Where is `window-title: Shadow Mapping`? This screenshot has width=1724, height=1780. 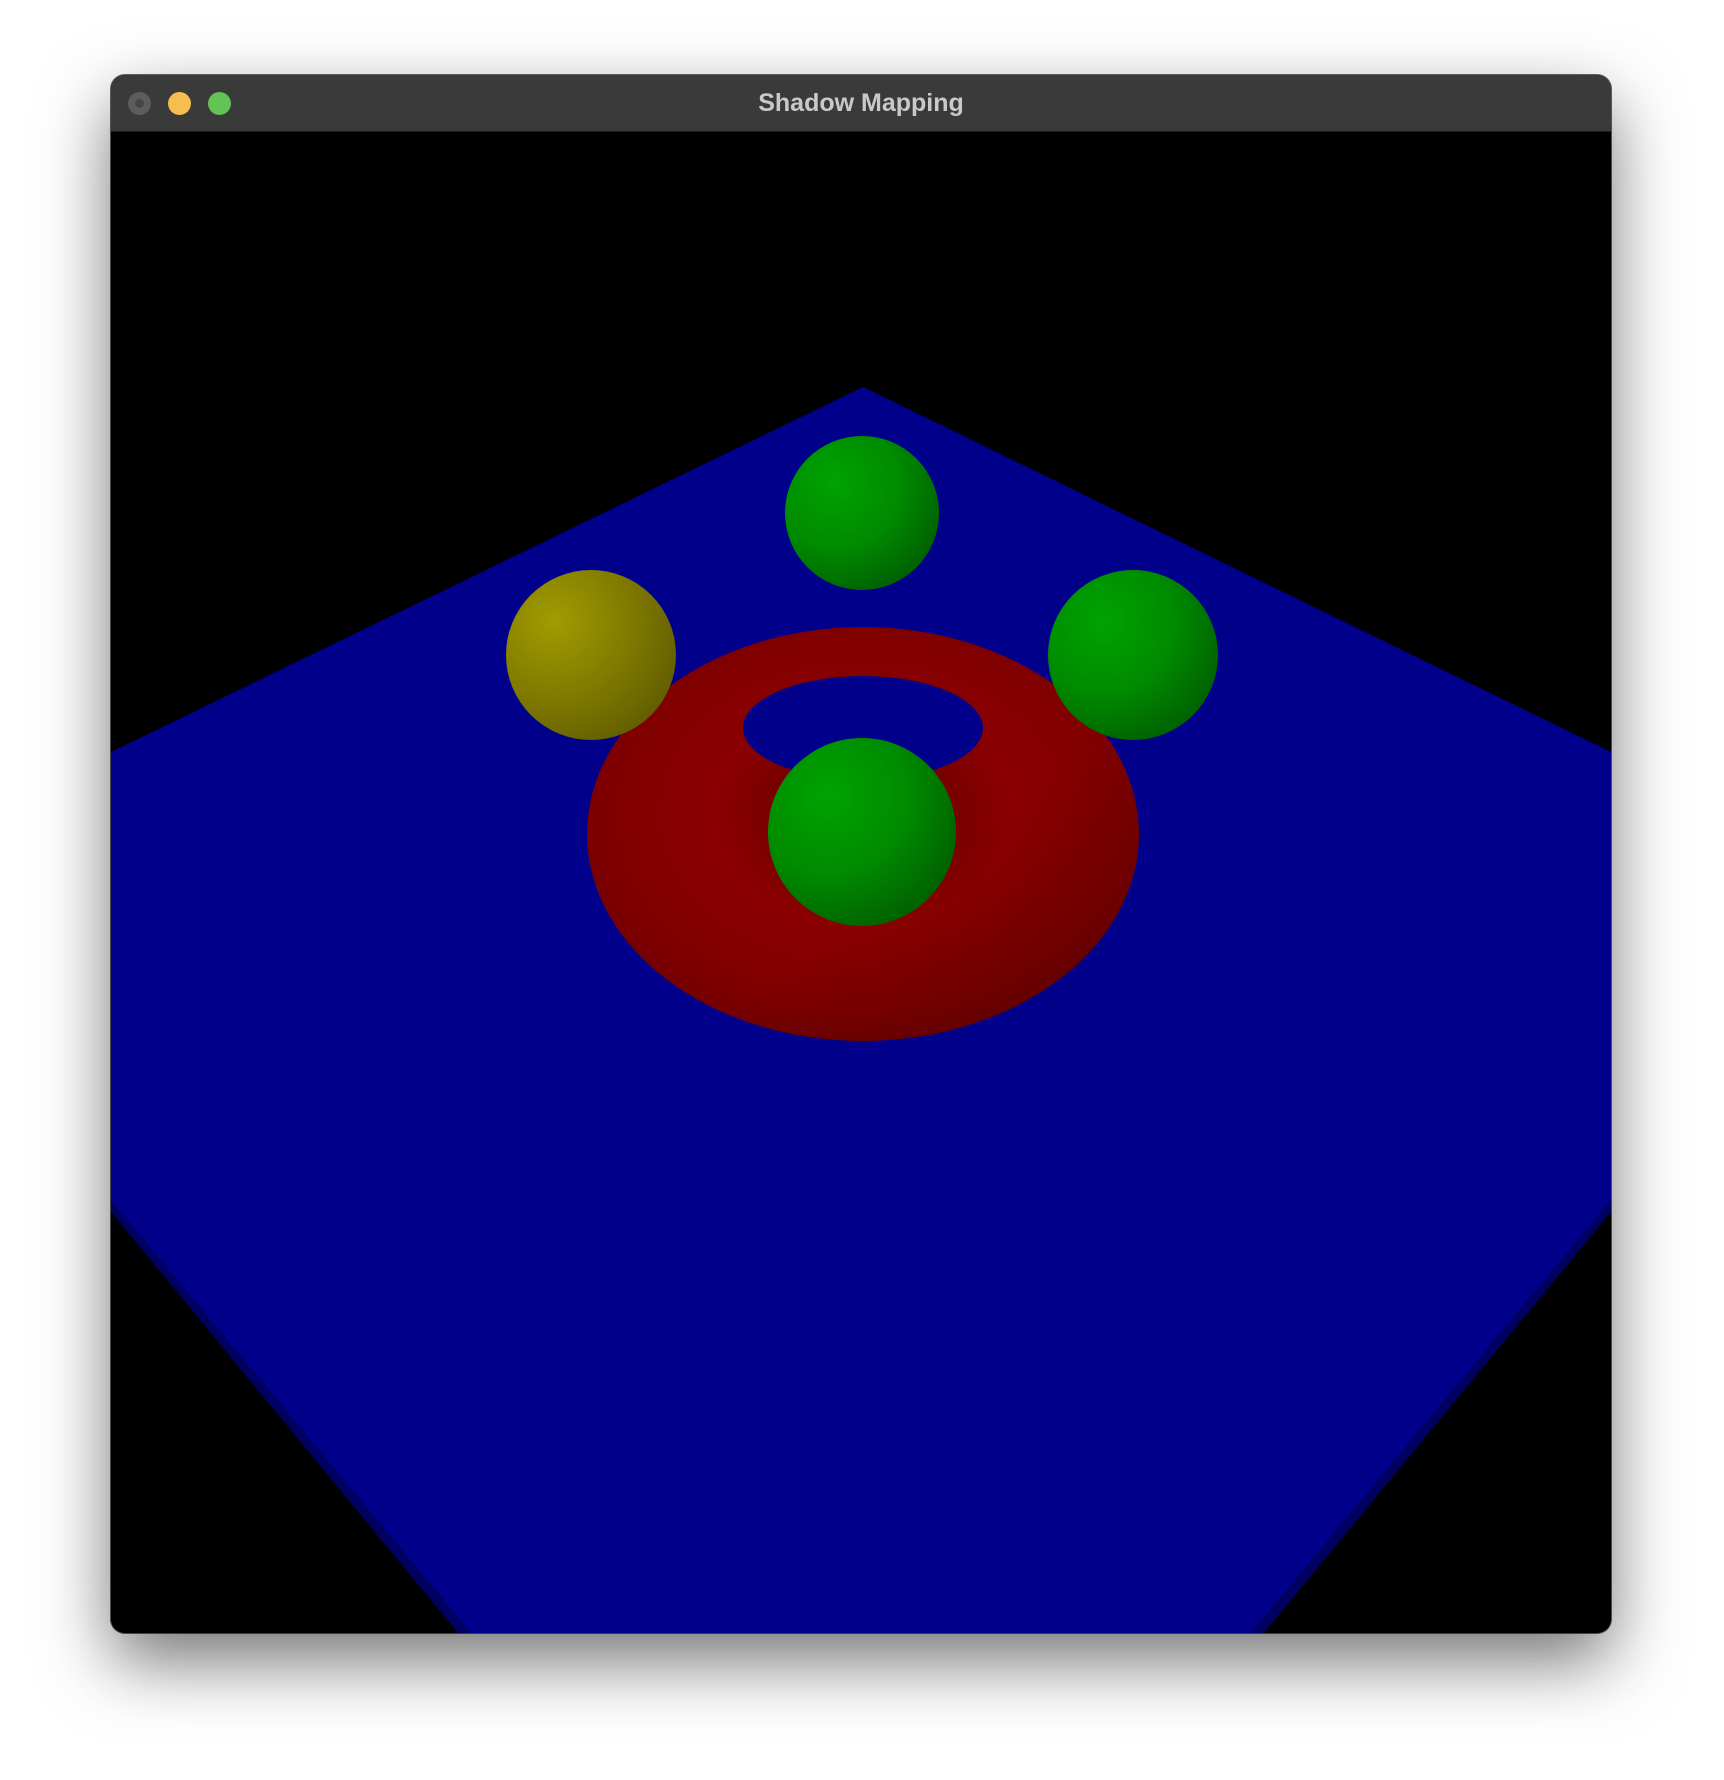
window-title: Shadow Mapping is located at coordinates (861, 103).